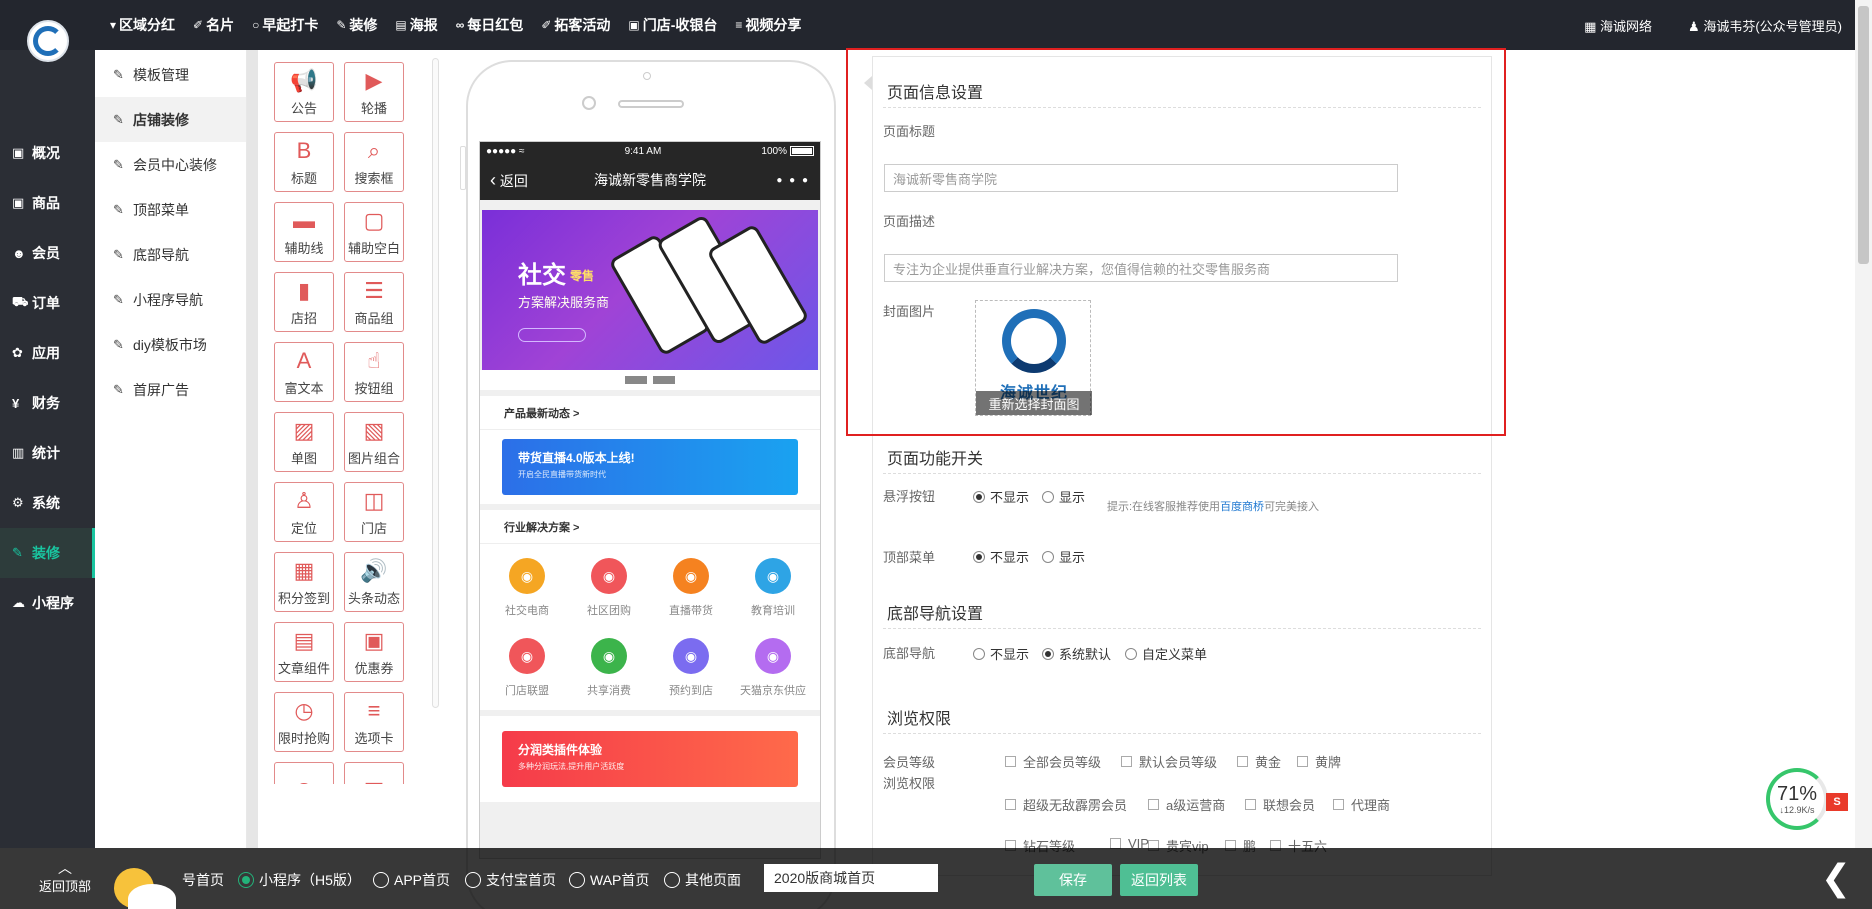  I want to click on component-item: ▮ 店招, so click(304, 302).